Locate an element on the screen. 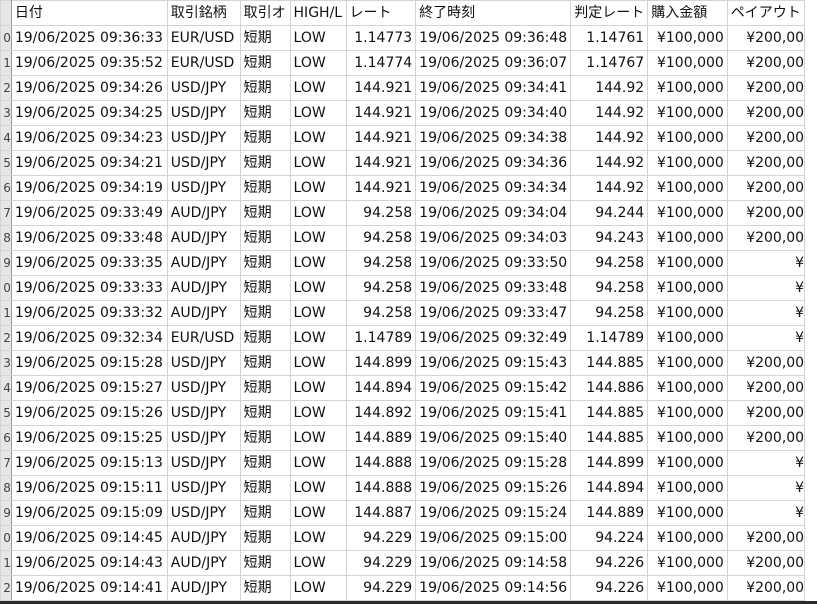 Image resolution: width=817 pixels, height=604 pixels. table-cell: 19/06/2025 09:14:43 is located at coordinates (89, 563).